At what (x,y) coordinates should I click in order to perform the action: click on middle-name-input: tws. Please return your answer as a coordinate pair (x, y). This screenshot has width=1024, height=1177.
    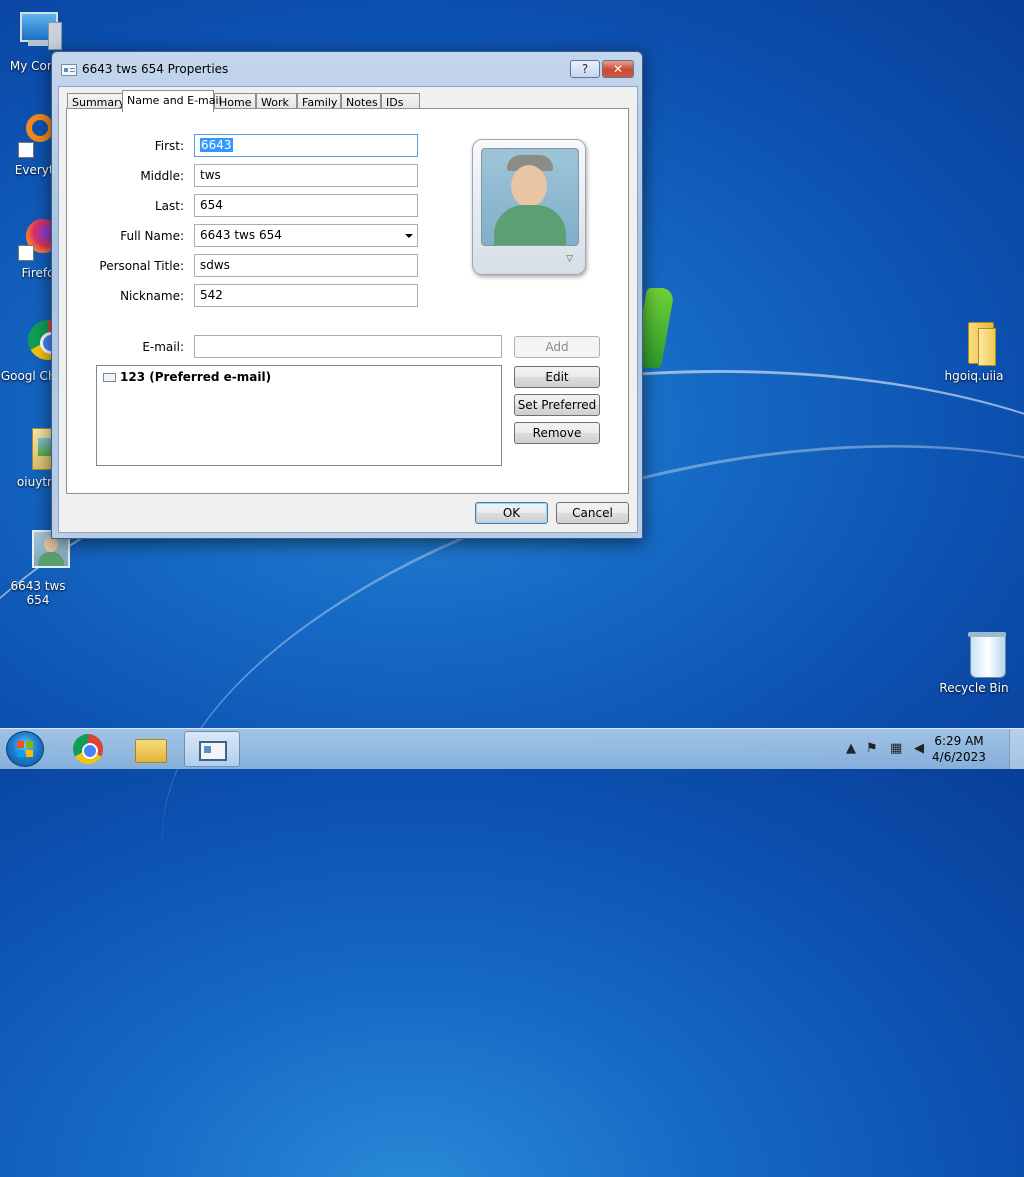
    Looking at the image, I should click on (306, 175).